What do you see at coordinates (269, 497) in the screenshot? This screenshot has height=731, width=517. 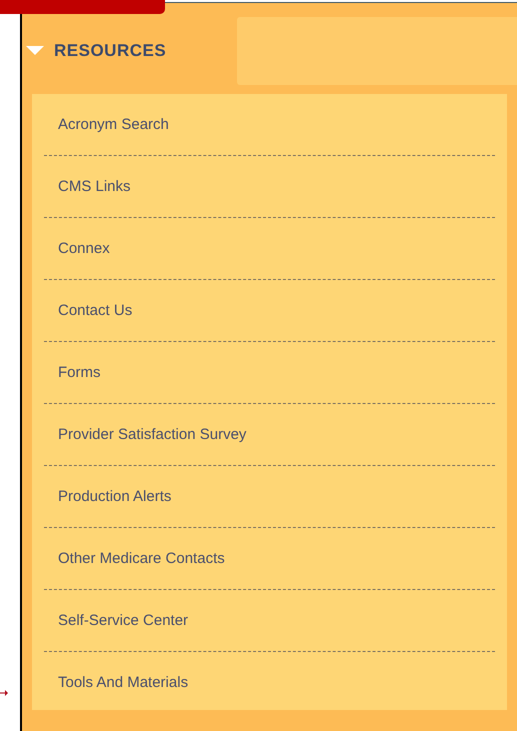 I see `menu-link: Production Alerts` at bounding box center [269, 497].